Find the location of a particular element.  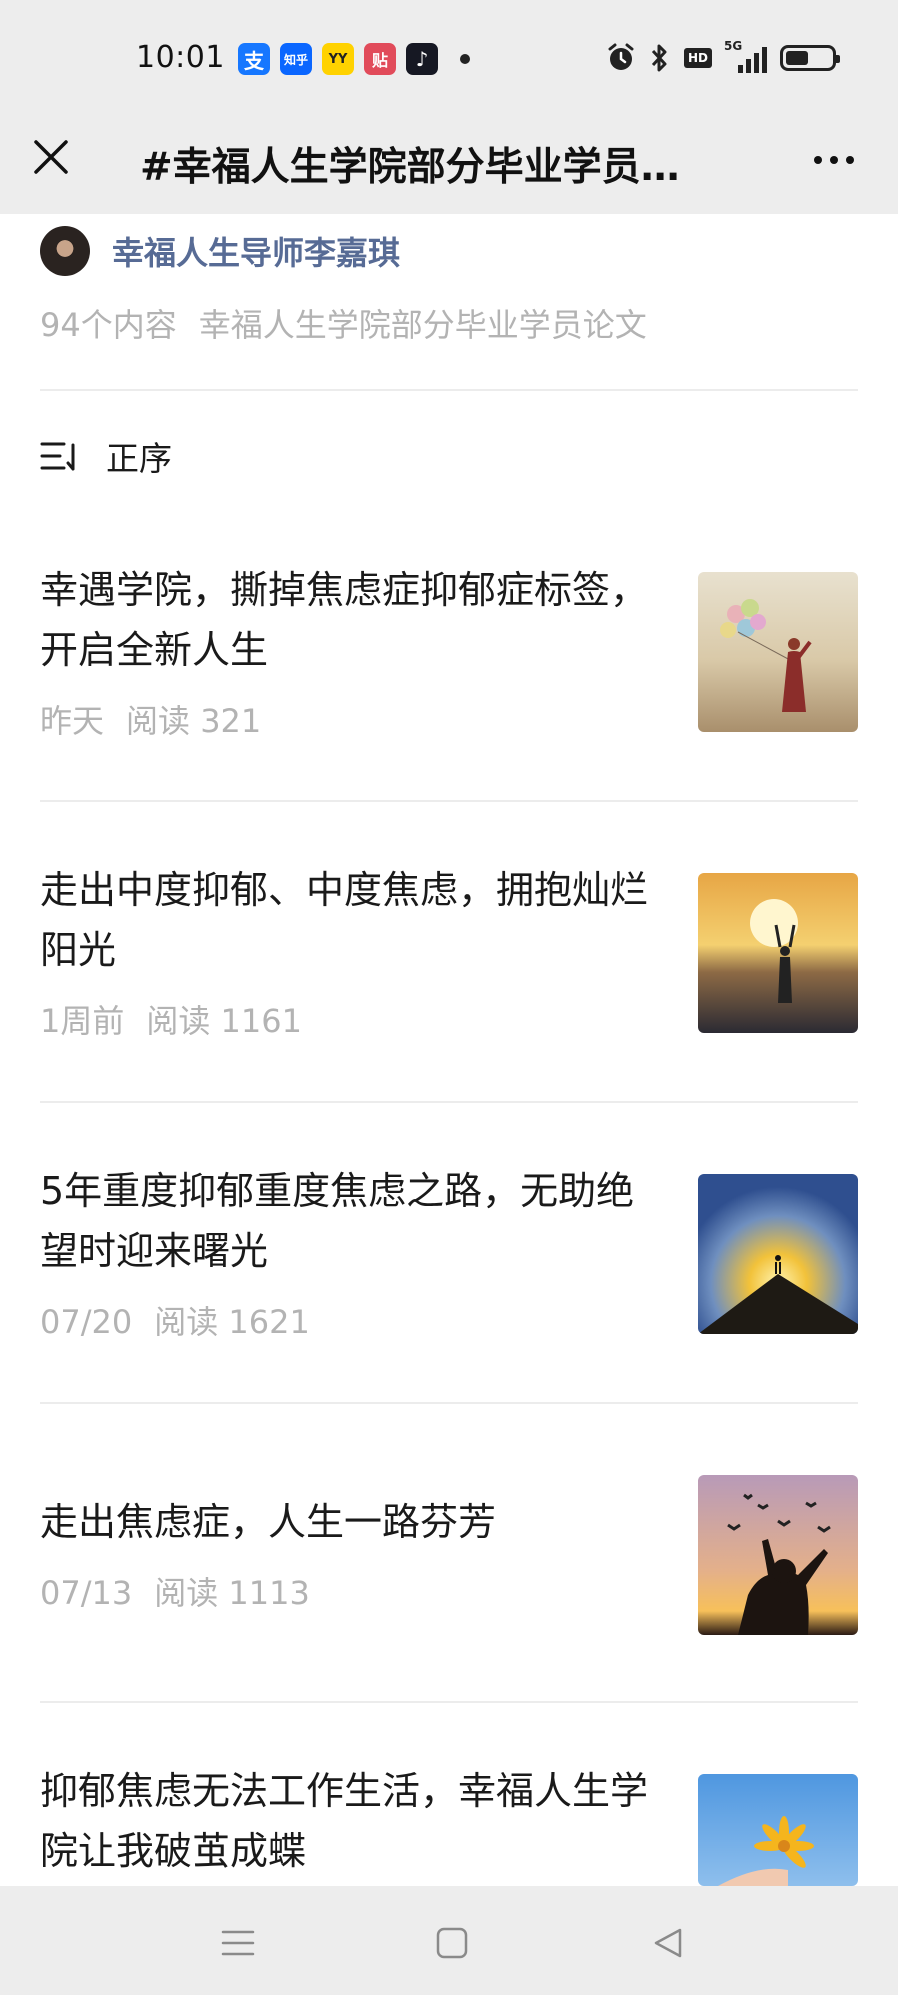

system-nav-bar is located at coordinates (449, 1940).